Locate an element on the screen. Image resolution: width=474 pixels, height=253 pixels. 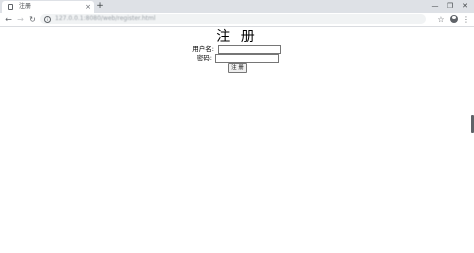
address-bar: i 127.0.0.1:8080/web/register.html is located at coordinates (233, 19).